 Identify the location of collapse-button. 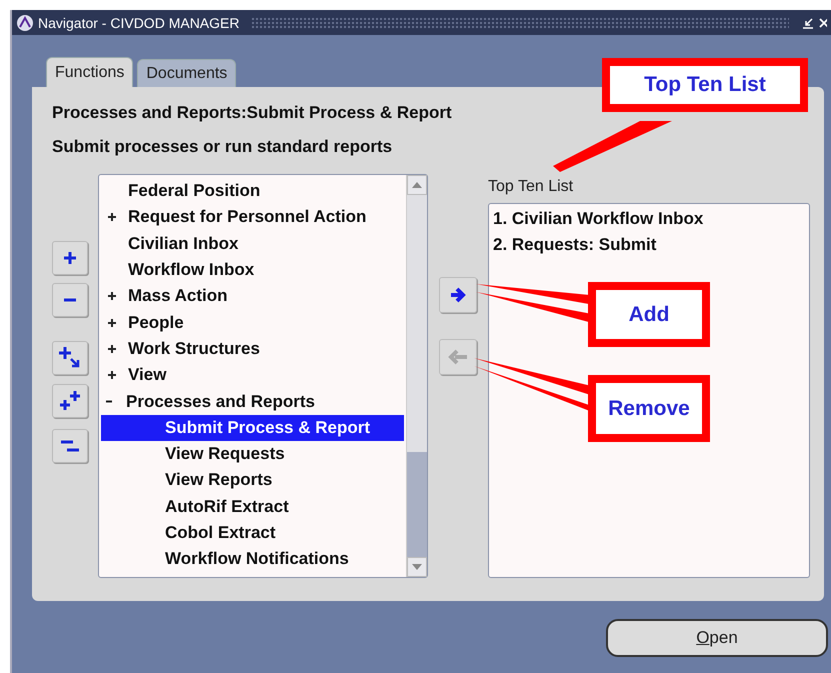
(70, 300).